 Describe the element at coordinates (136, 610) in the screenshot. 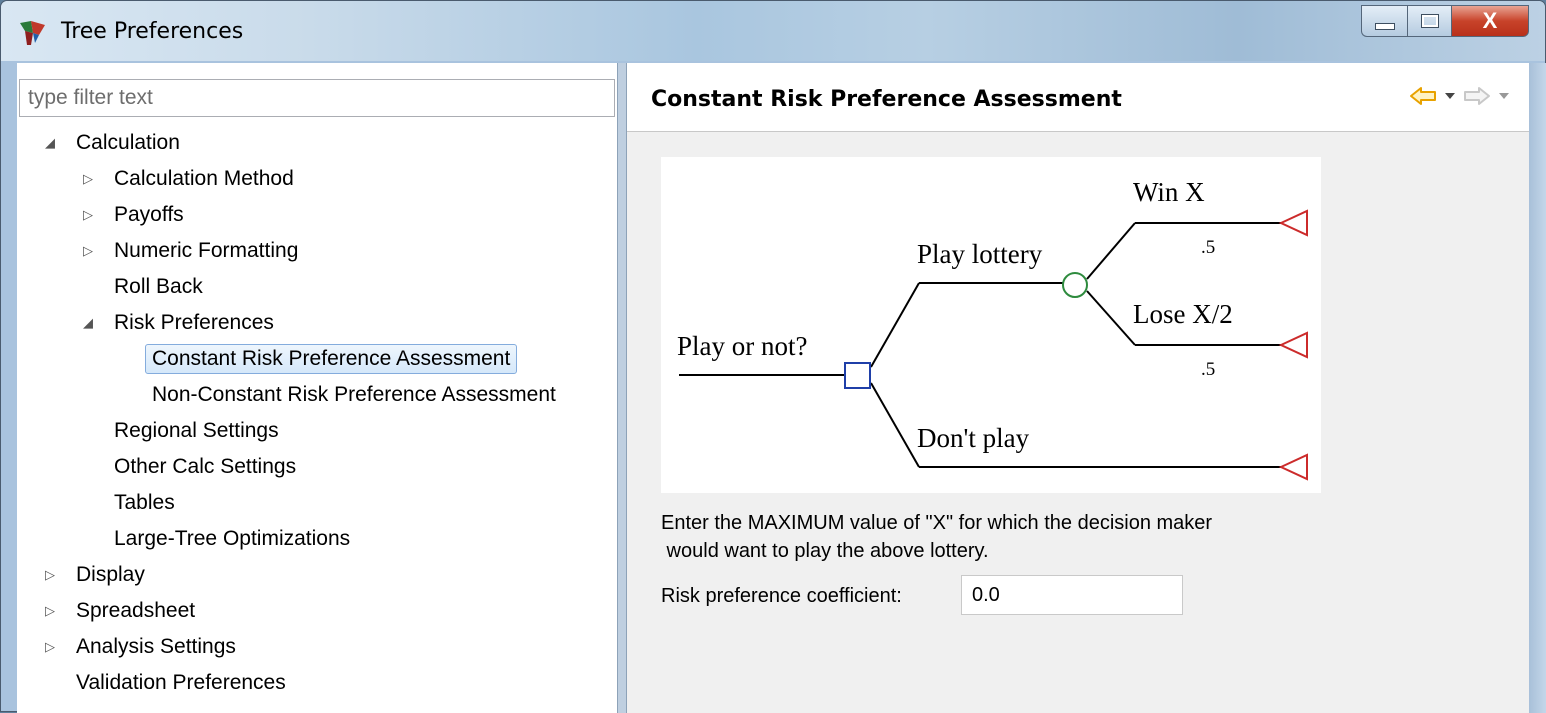

I see `tree-item-label: Spreadsheet` at that location.